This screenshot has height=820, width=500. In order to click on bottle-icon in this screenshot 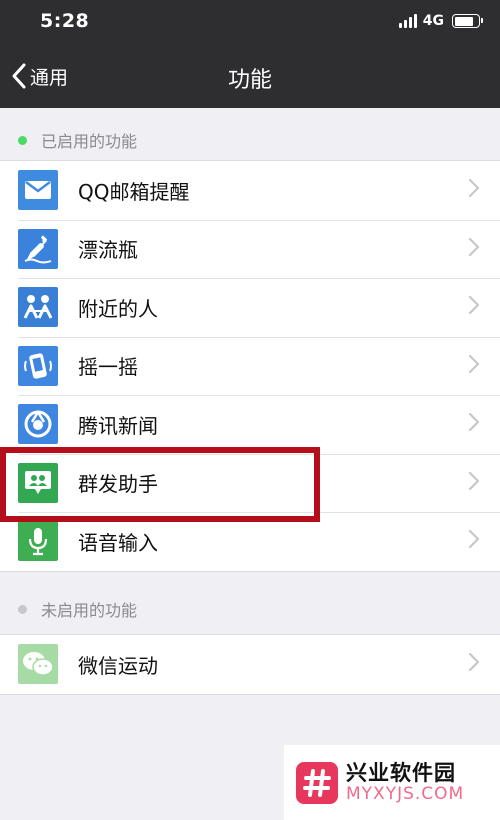, I will do `click(38, 248)`.